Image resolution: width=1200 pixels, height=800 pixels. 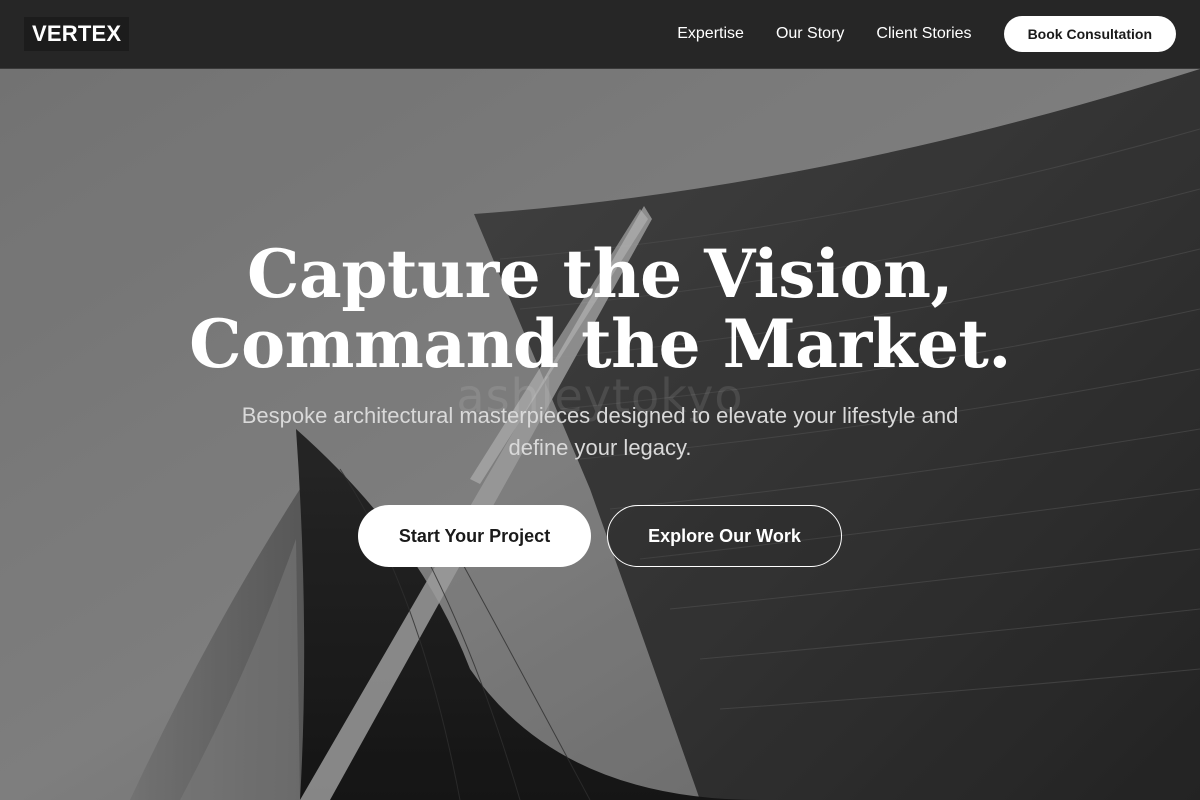 I want to click on hero-headline-line1: Capture the Vision,, so click(x=600, y=274).